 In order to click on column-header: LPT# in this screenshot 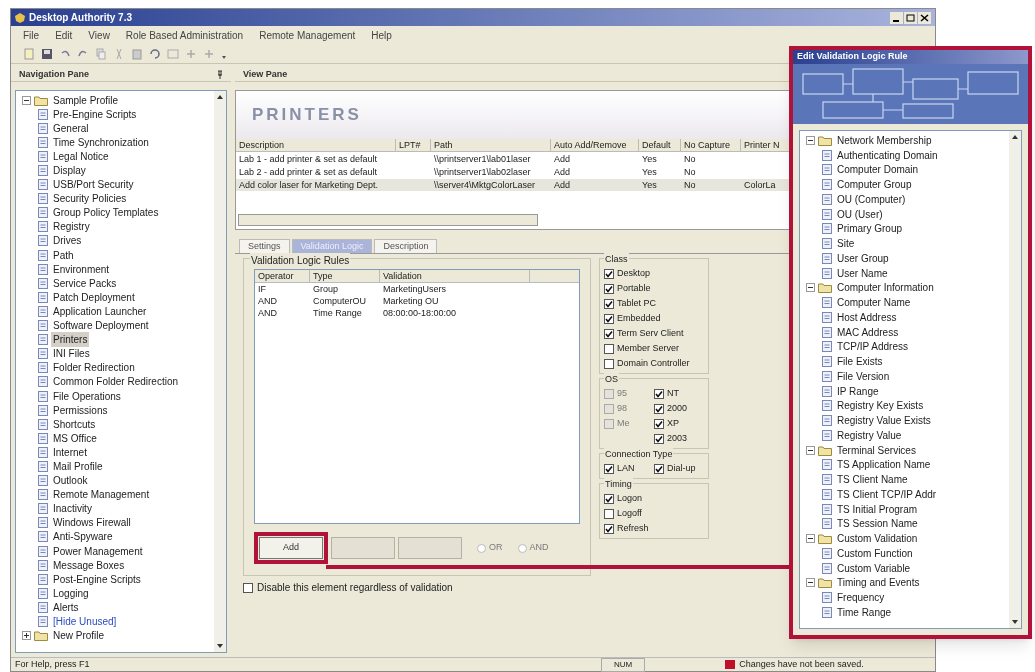, I will do `click(413, 145)`.